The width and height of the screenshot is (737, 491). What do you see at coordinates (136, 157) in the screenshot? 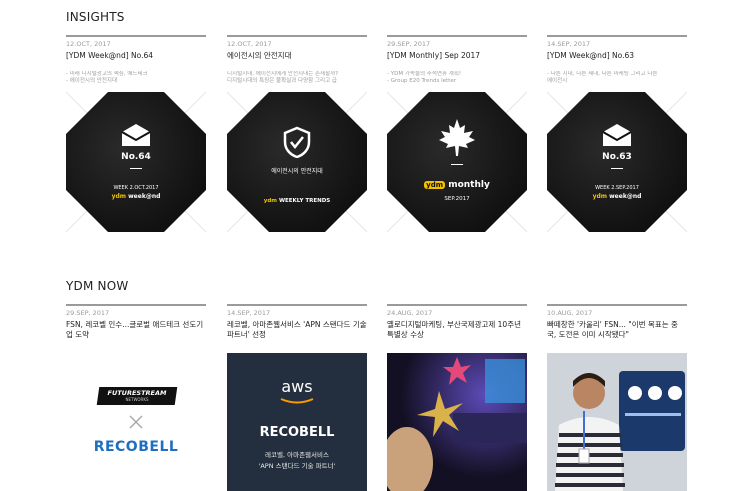
I see `issue-number: No.64` at bounding box center [136, 157].